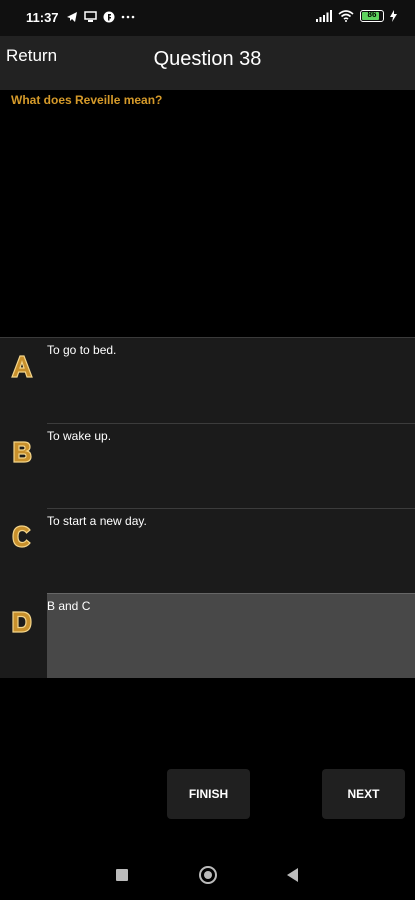  What do you see at coordinates (87, 100) in the screenshot?
I see `question-text: What does Reveille mean?` at bounding box center [87, 100].